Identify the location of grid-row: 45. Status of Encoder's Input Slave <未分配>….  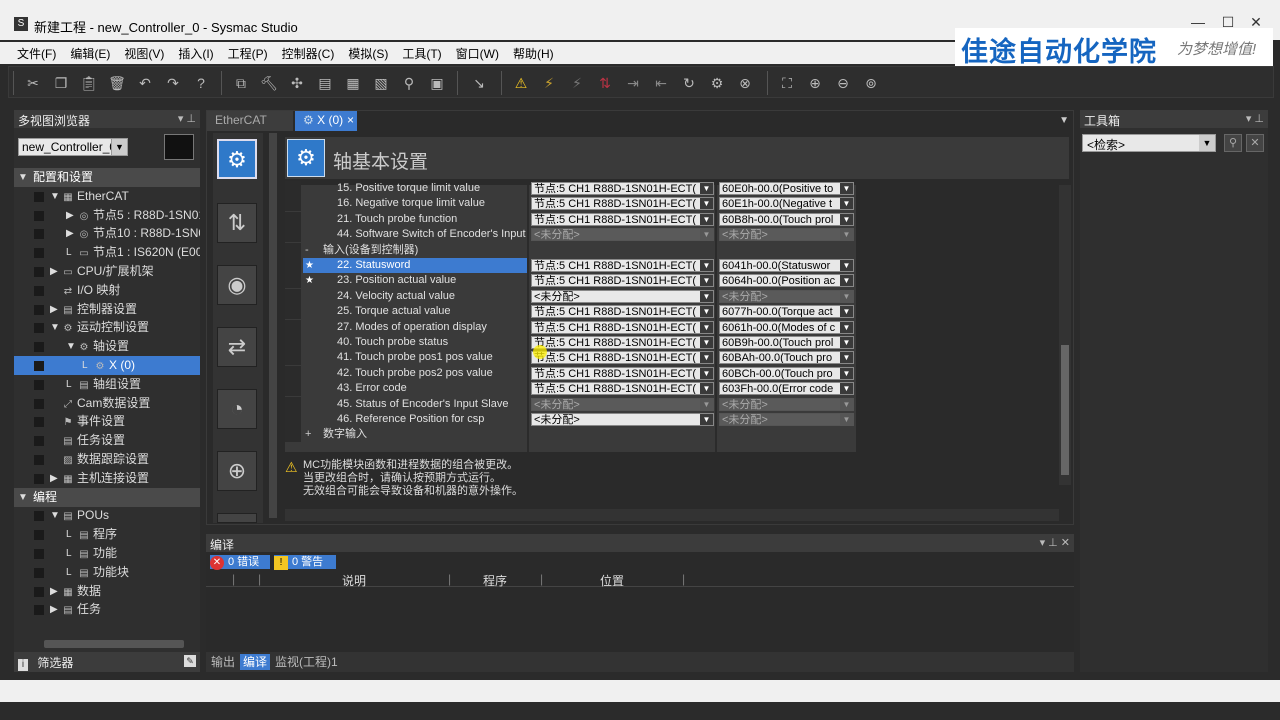
(570, 404).